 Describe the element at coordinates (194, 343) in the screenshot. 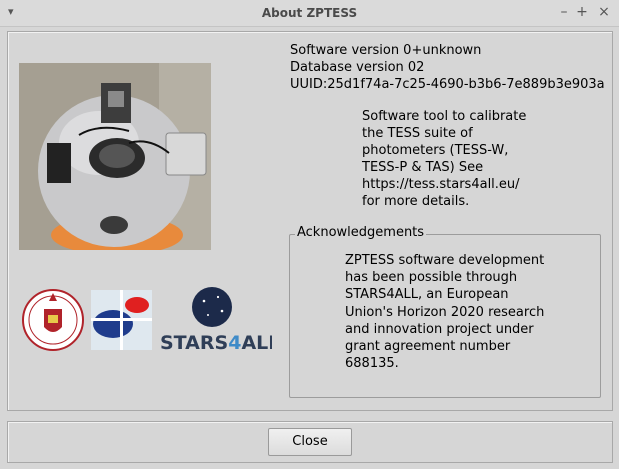

I see `stars4all-text-prefix: STARS` at that location.